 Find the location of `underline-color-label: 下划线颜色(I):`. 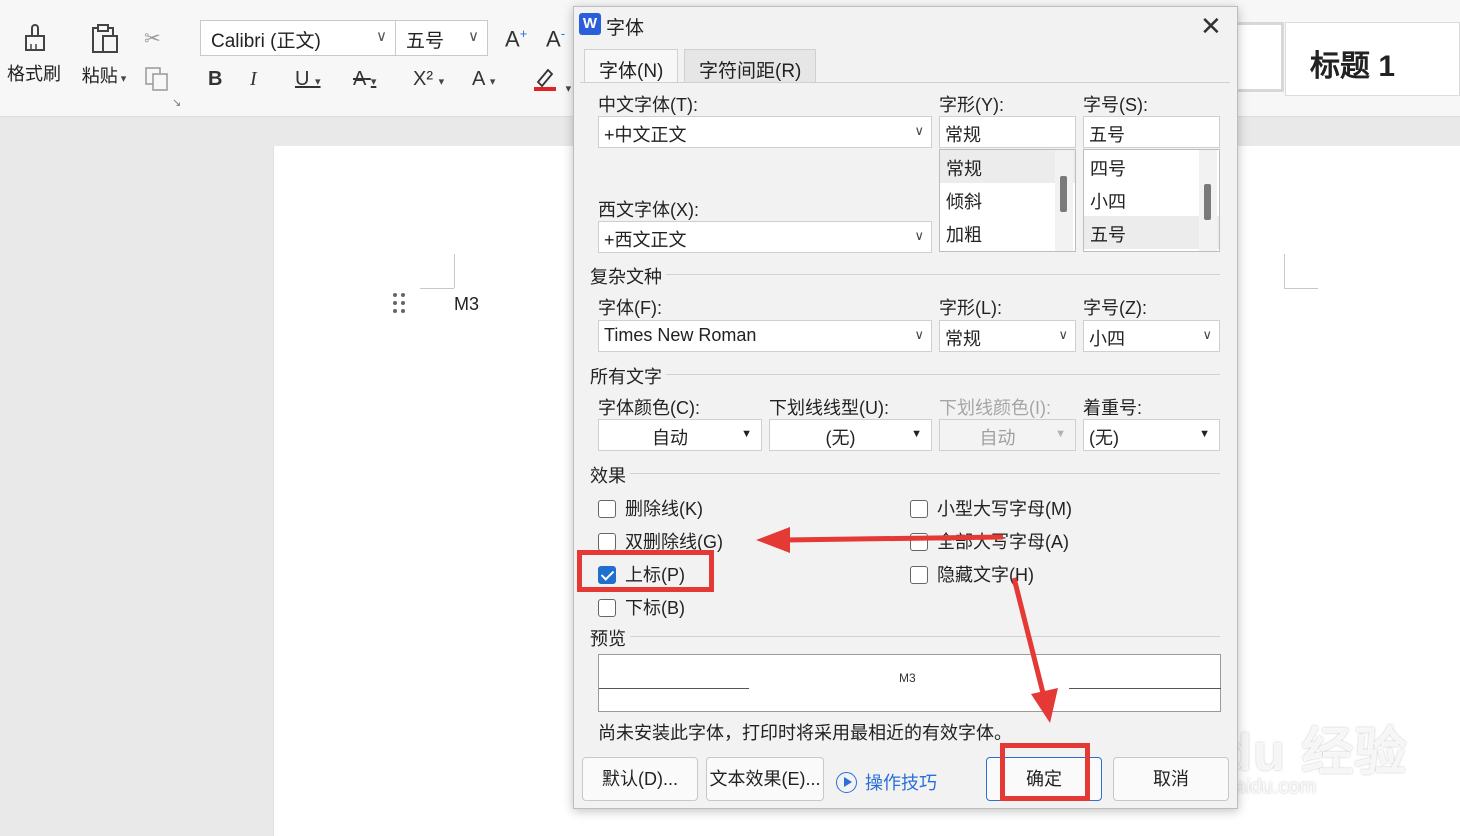

underline-color-label: 下划线颜色(I): is located at coordinates (995, 408).